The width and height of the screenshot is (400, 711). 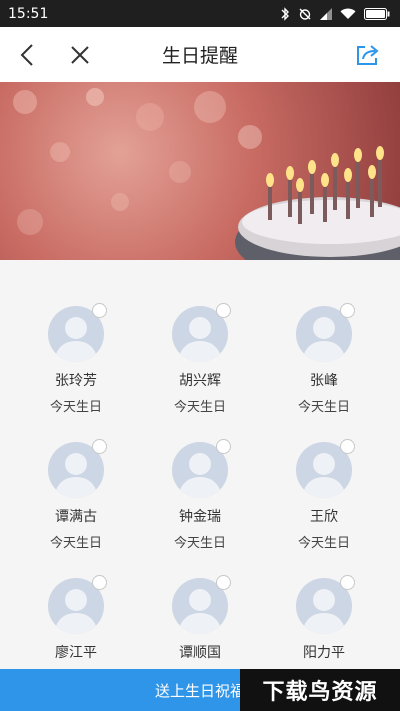 I want to click on back-button, so click(x=27, y=54).